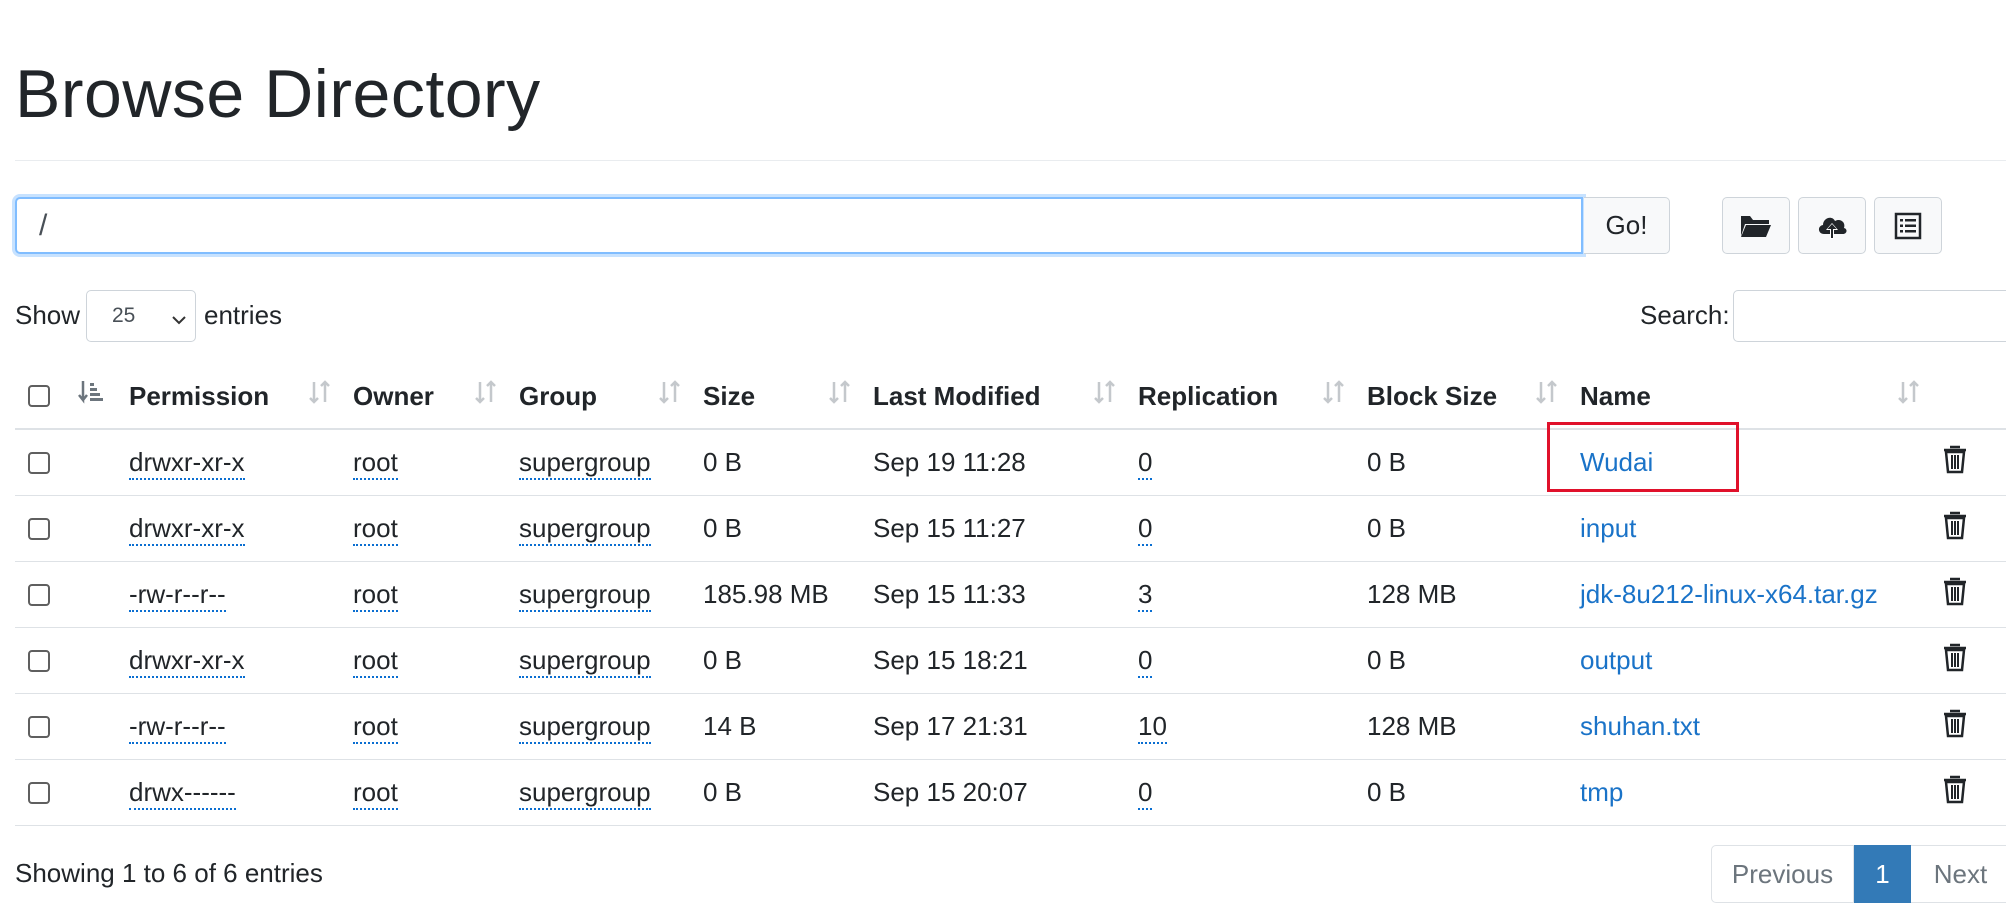 The height and width of the screenshot is (915, 2006). What do you see at coordinates (436, 397) in the screenshot?
I see `column-header-owner: Owner` at bounding box center [436, 397].